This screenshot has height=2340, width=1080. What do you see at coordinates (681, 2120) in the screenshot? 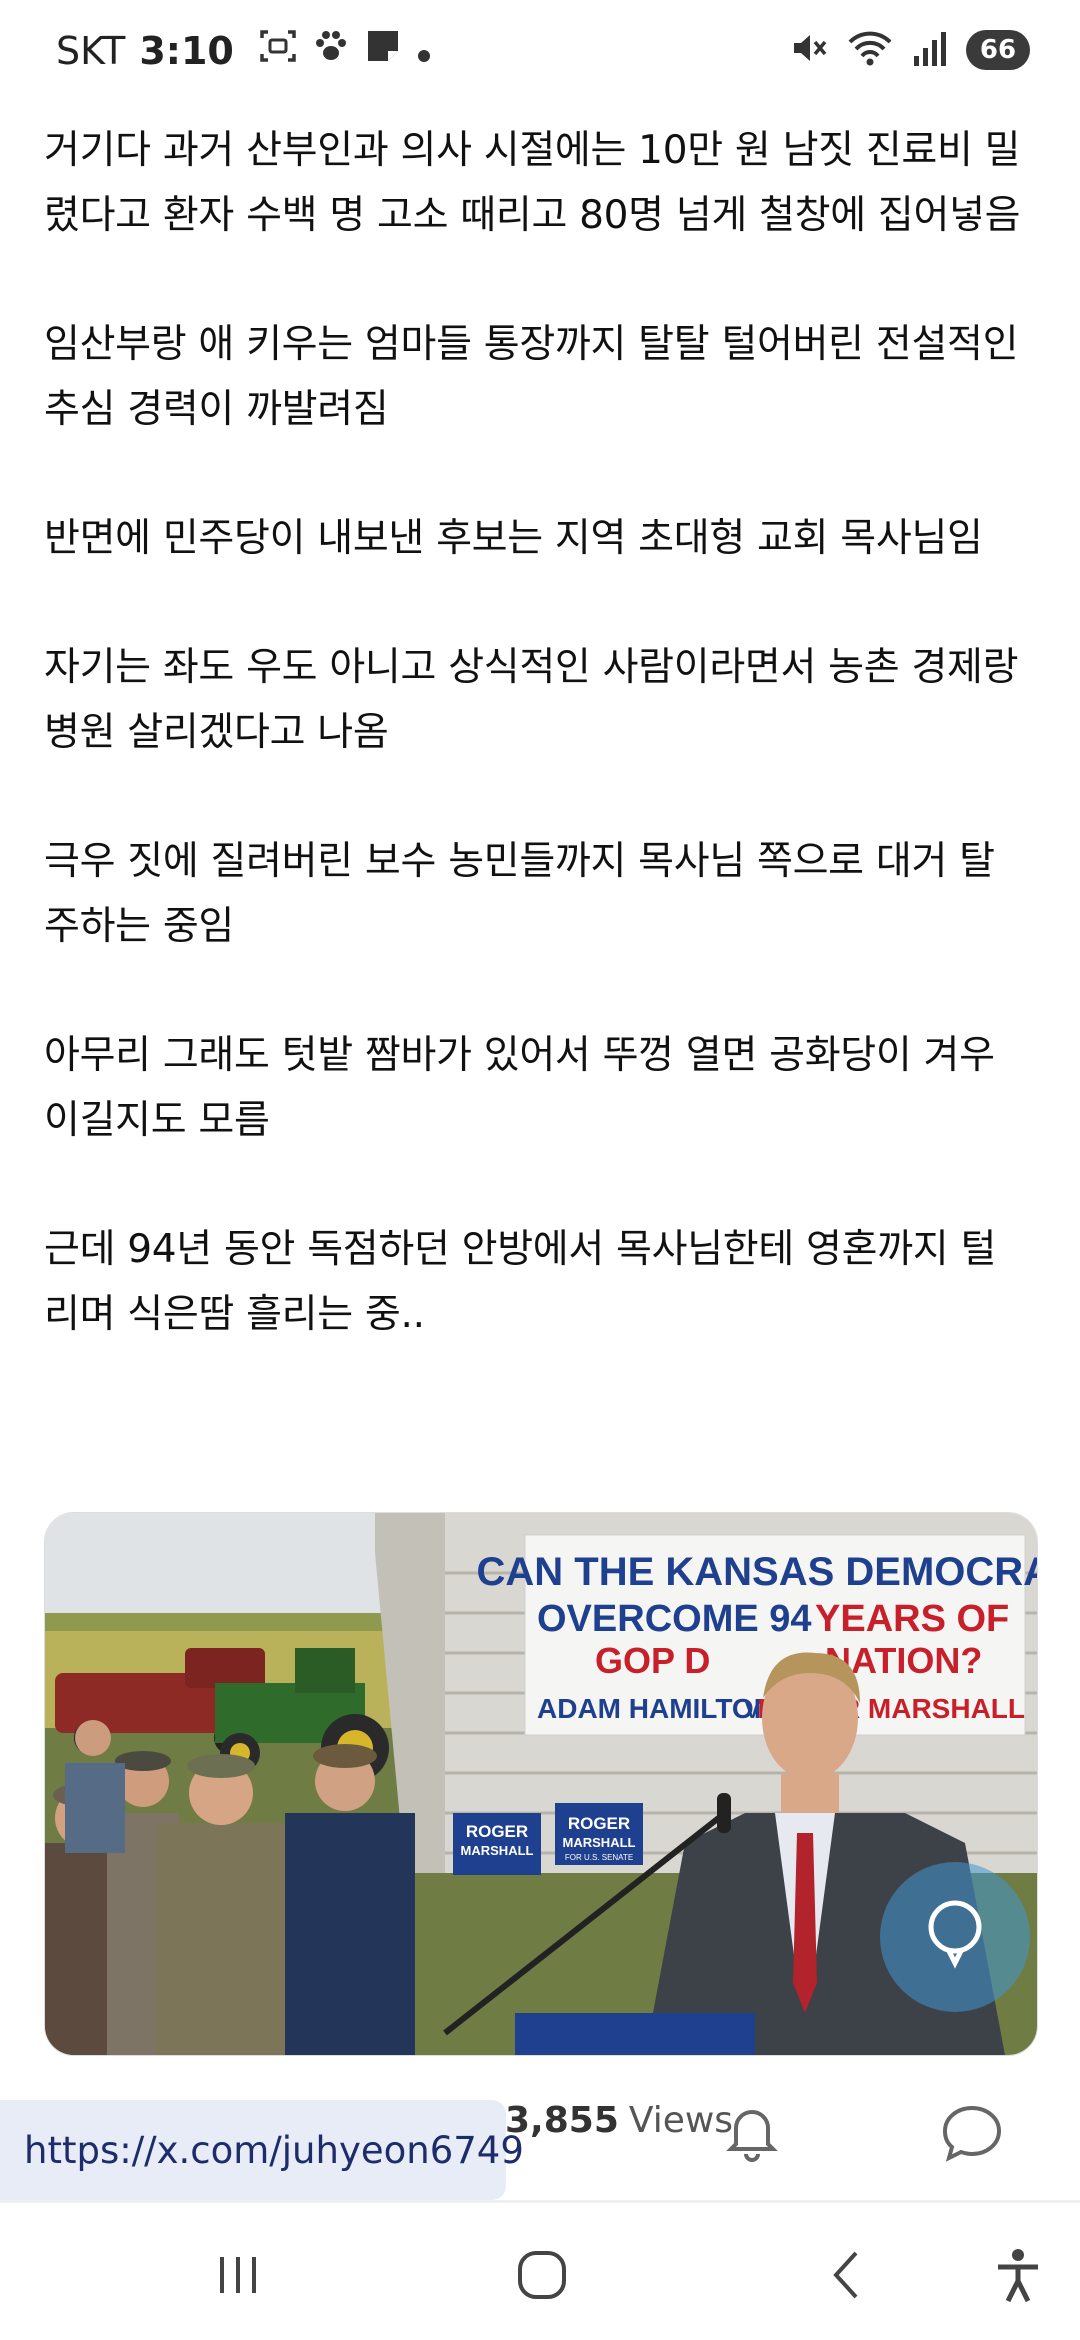
I see `views-label: Views` at bounding box center [681, 2120].